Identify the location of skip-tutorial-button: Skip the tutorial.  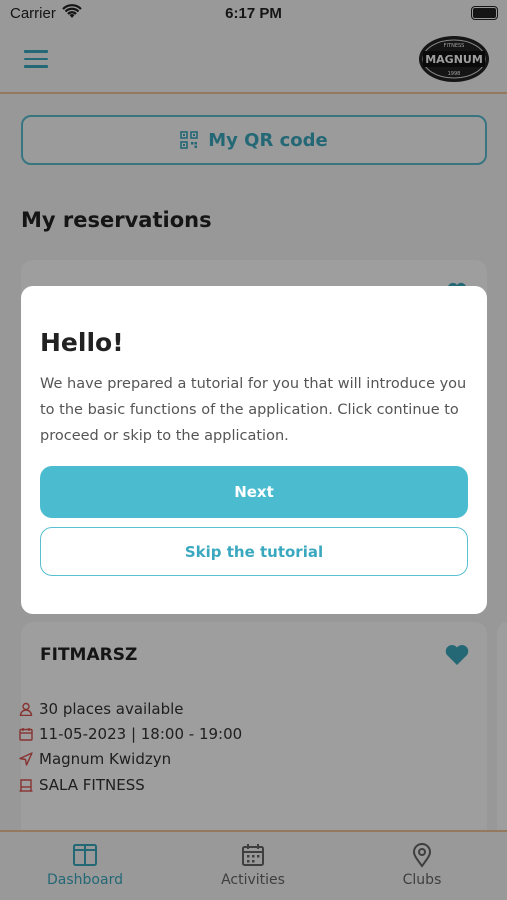
(254, 551).